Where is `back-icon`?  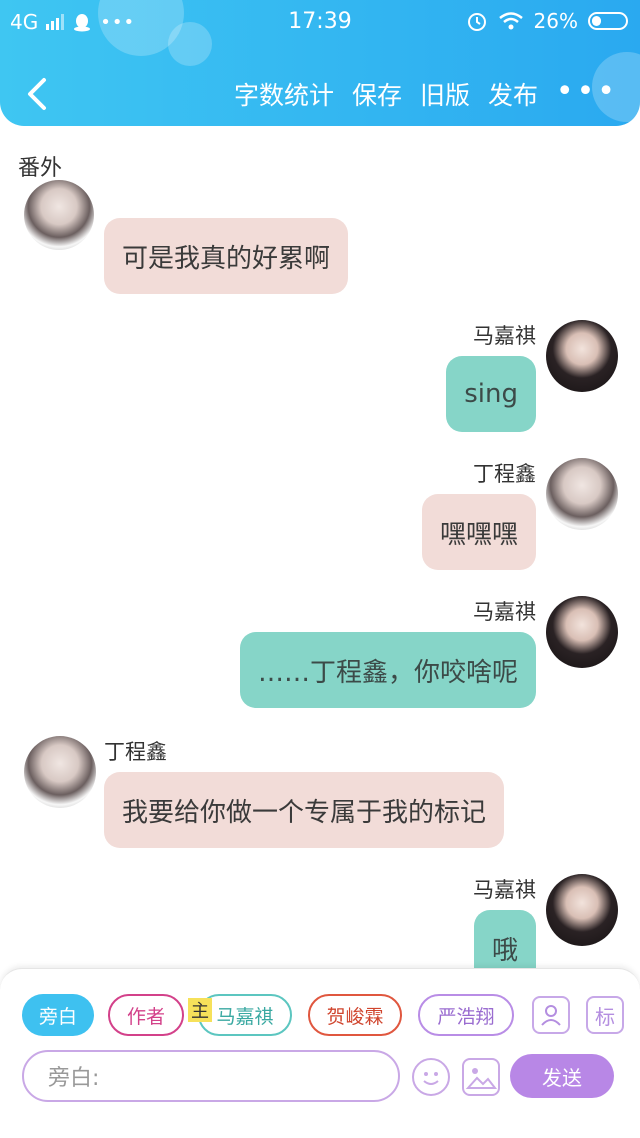
back-icon is located at coordinates (37, 94).